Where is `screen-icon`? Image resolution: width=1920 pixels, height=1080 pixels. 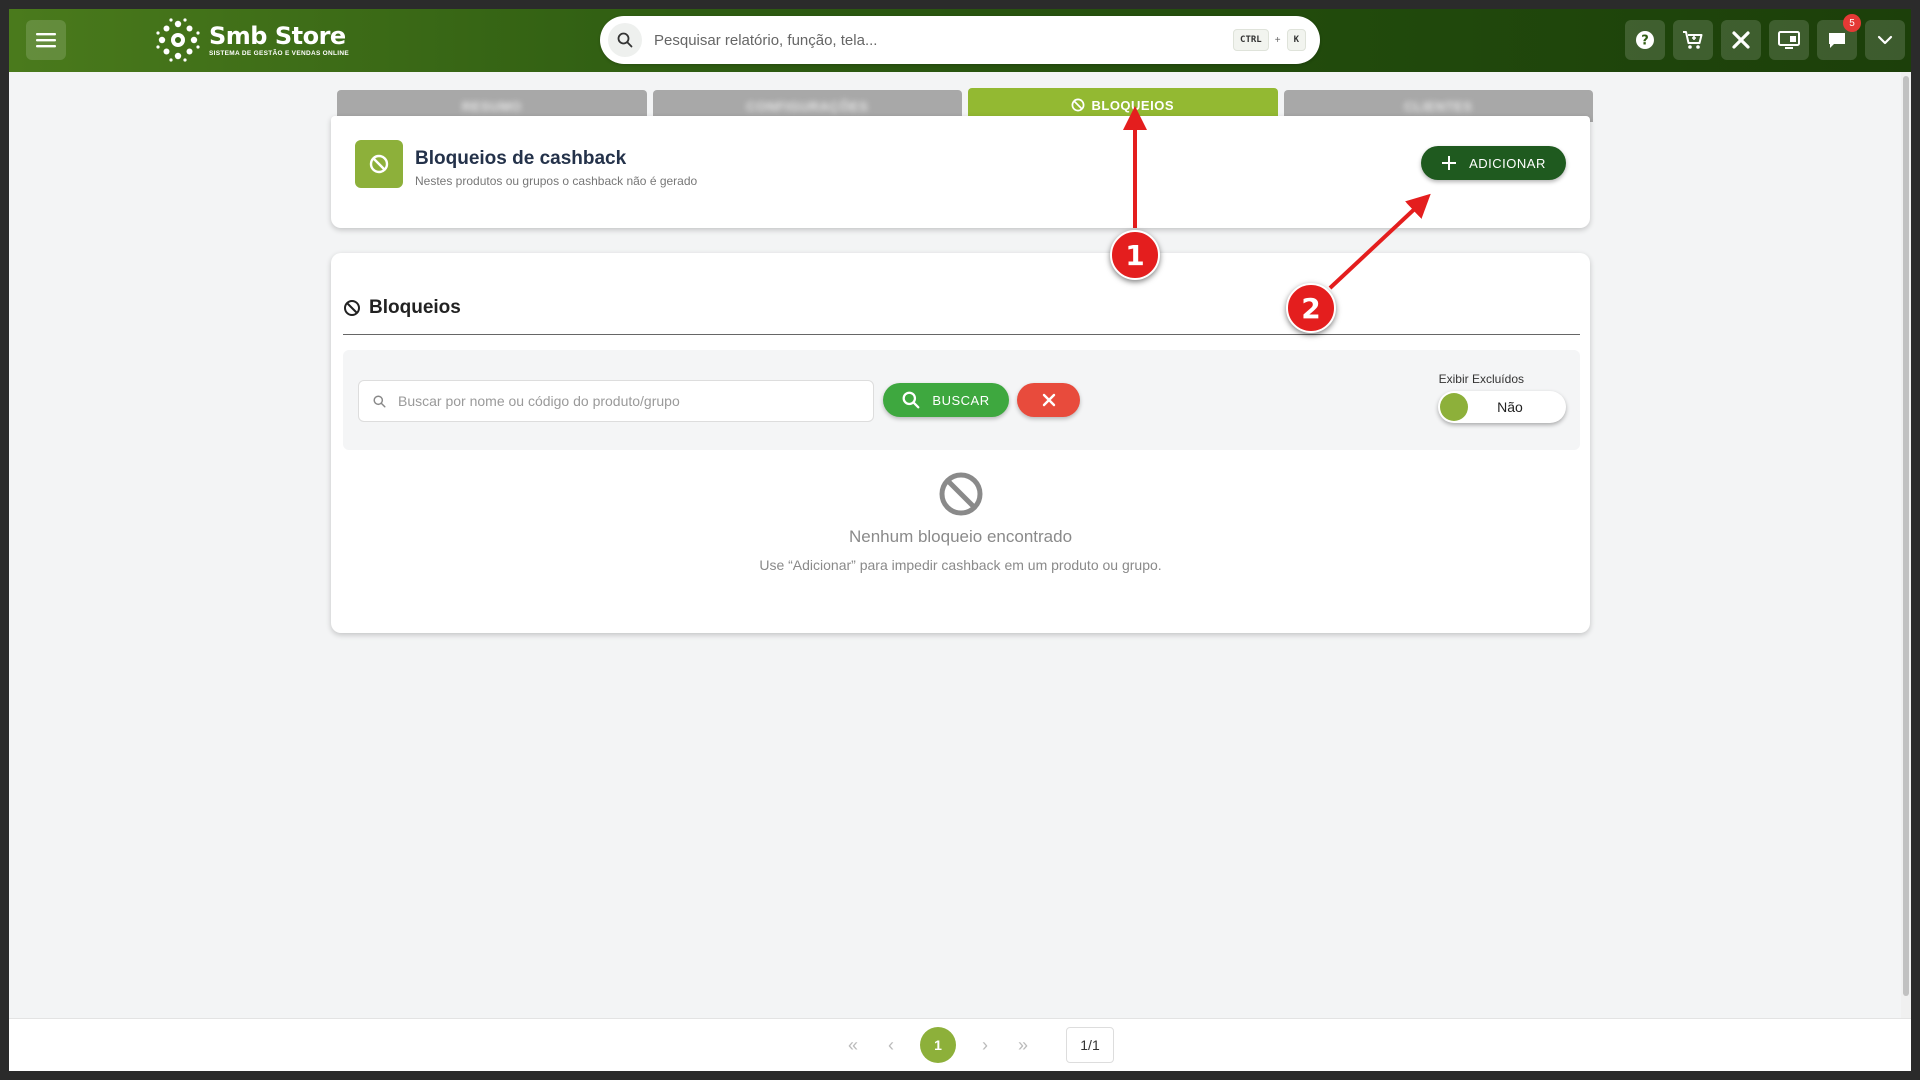 screen-icon is located at coordinates (1789, 40).